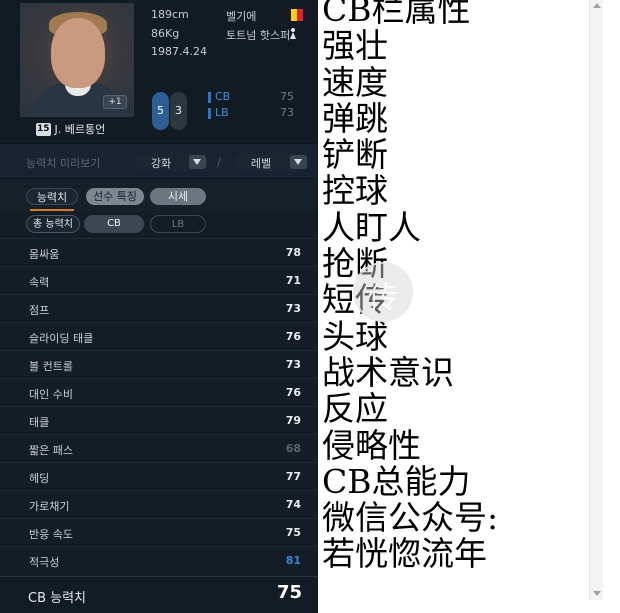 Image resolution: width=620 pixels, height=613 pixels. Describe the element at coordinates (160, 111) in the screenshot. I see `left-foot-rating: 5` at that location.